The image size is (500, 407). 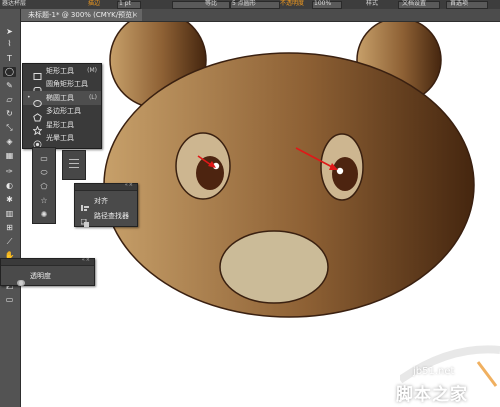 What do you see at coordinates (111, 216) in the screenshot?
I see `pathfinder-label: 路径查找器` at bounding box center [111, 216].